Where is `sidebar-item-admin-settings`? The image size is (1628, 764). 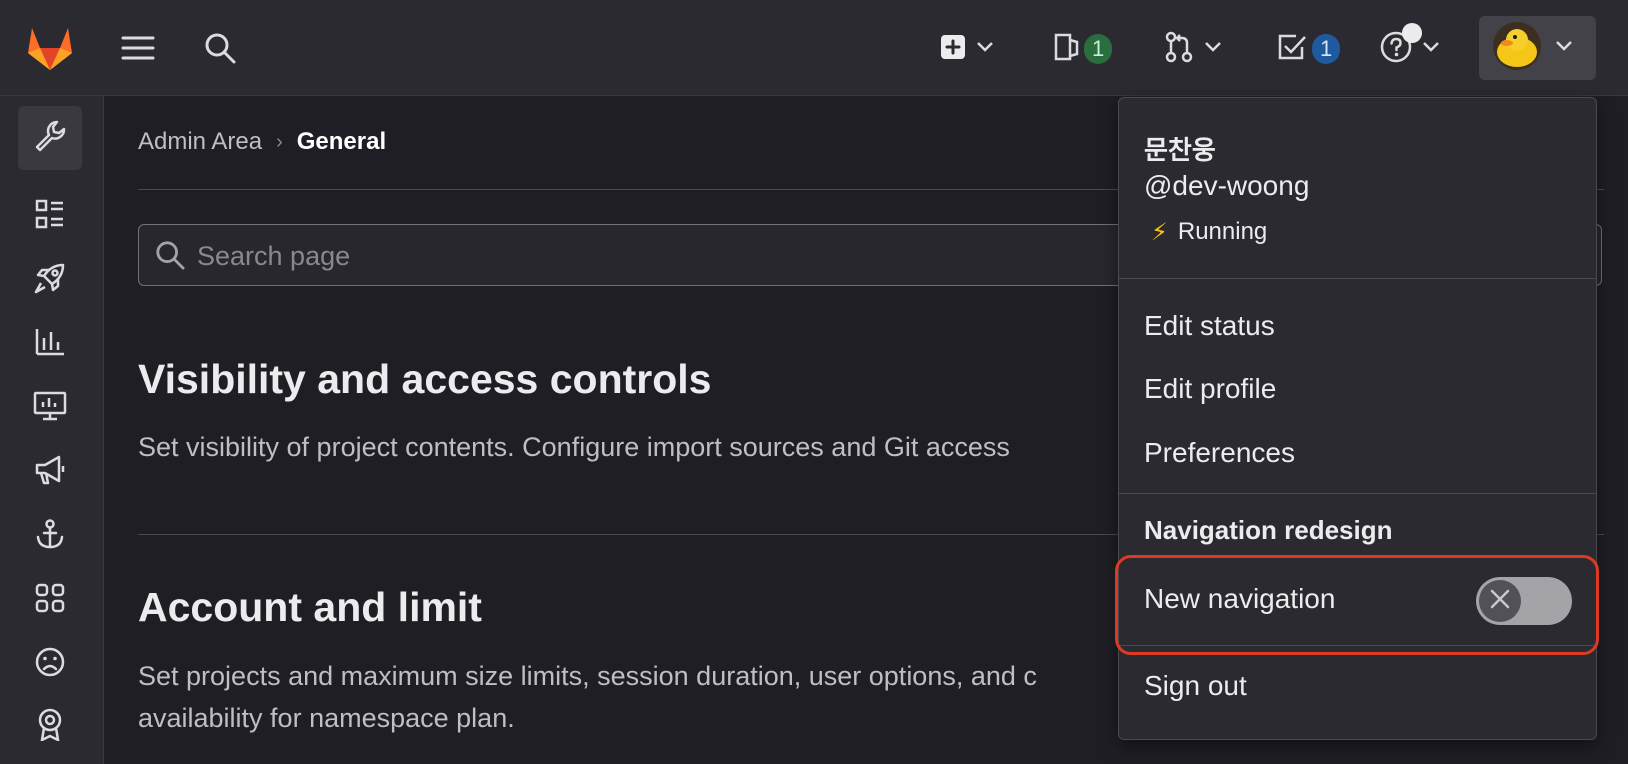
sidebar-item-admin-settings is located at coordinates (50, 138).